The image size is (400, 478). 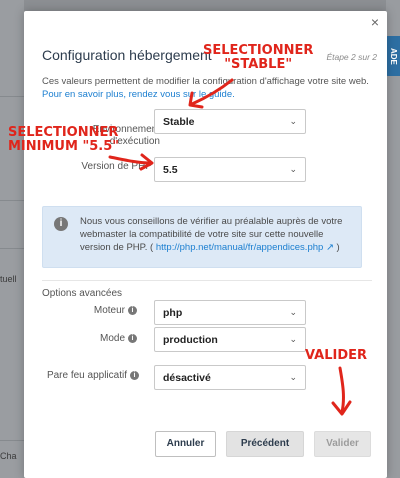 What do you see at coordinates (329, 247) in the screenshot?
I see `external-link-icon: ↗` at bounding box center [329, 247].